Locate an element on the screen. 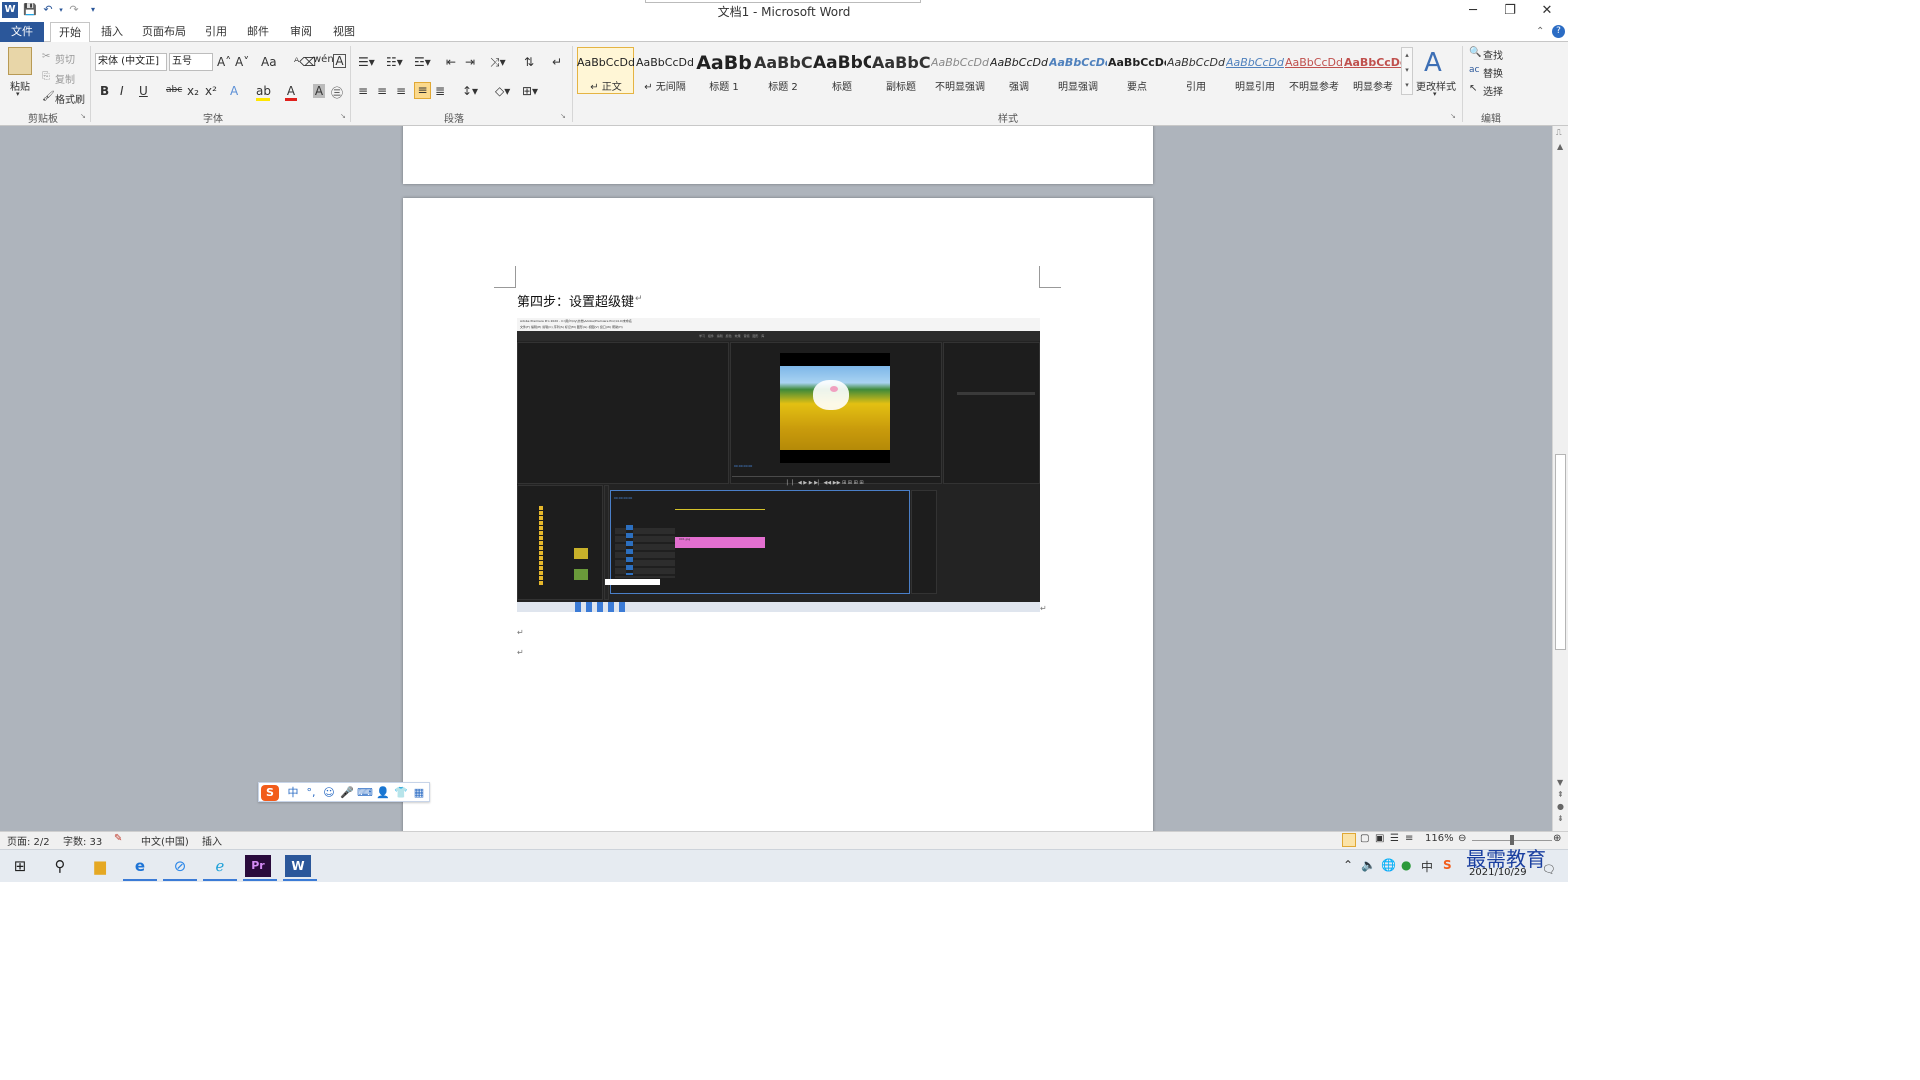 This screenshot has width=1920, height=1080. replace-icon: ac is located at coordinates (1474, 70).